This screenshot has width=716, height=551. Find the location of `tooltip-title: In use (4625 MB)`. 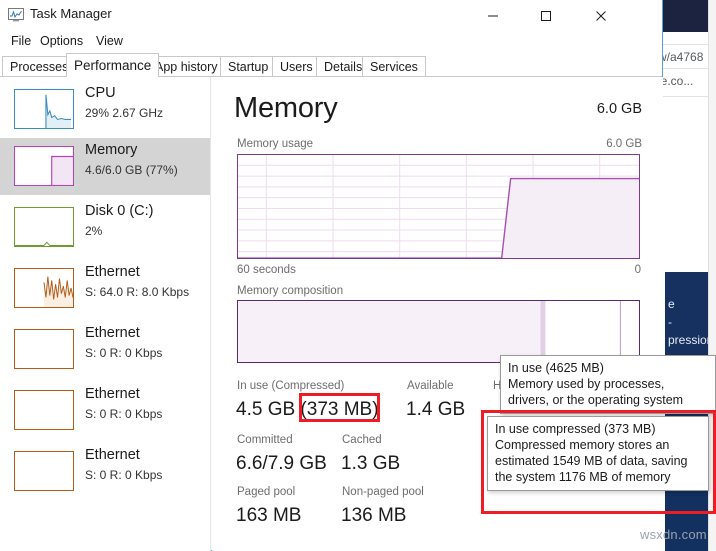

tooltip-title: In use (4625 MB) is located at coordinates (556, 368).